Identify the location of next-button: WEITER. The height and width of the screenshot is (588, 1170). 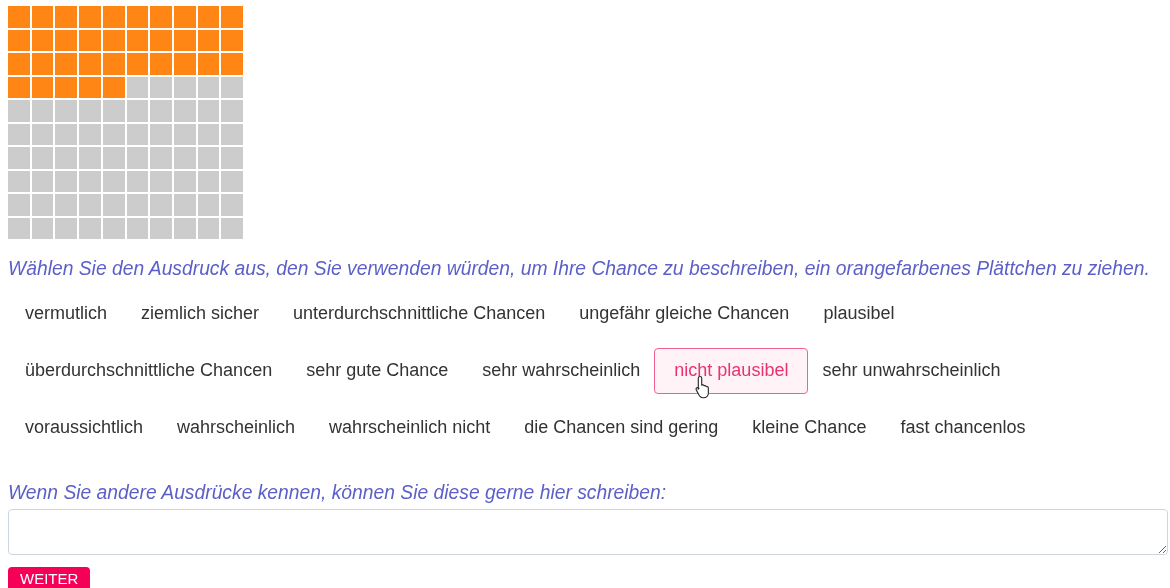
(49, 577).